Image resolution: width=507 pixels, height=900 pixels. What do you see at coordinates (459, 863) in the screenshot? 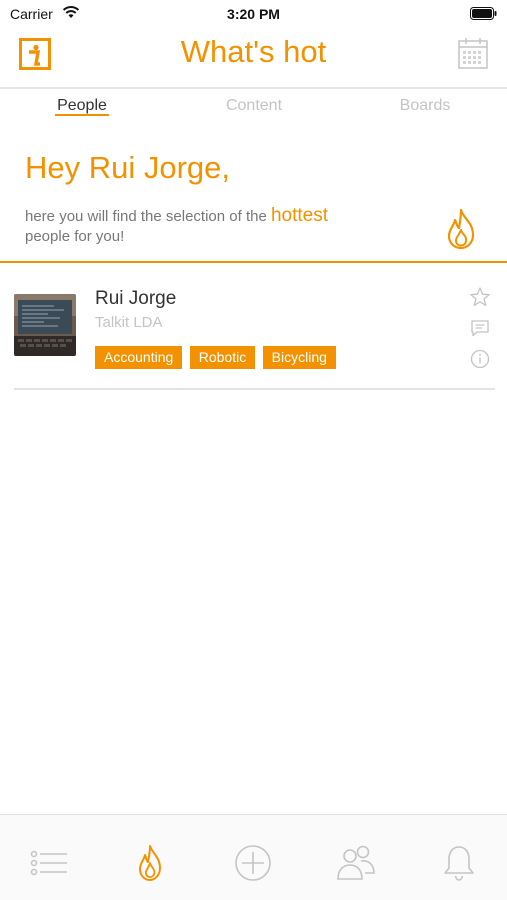
I see `bell-icon` at bounding box center [459, 863].